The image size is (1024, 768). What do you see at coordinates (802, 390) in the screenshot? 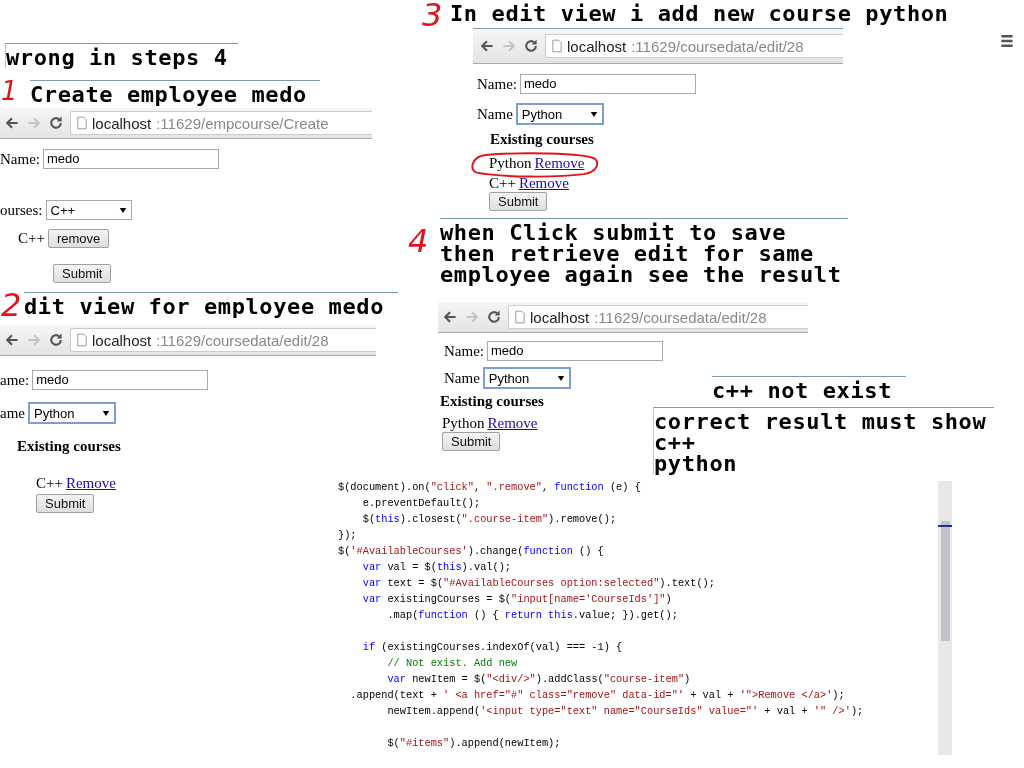
I see `annotation-text: c++ not exist` at bounding box center [802, 390].